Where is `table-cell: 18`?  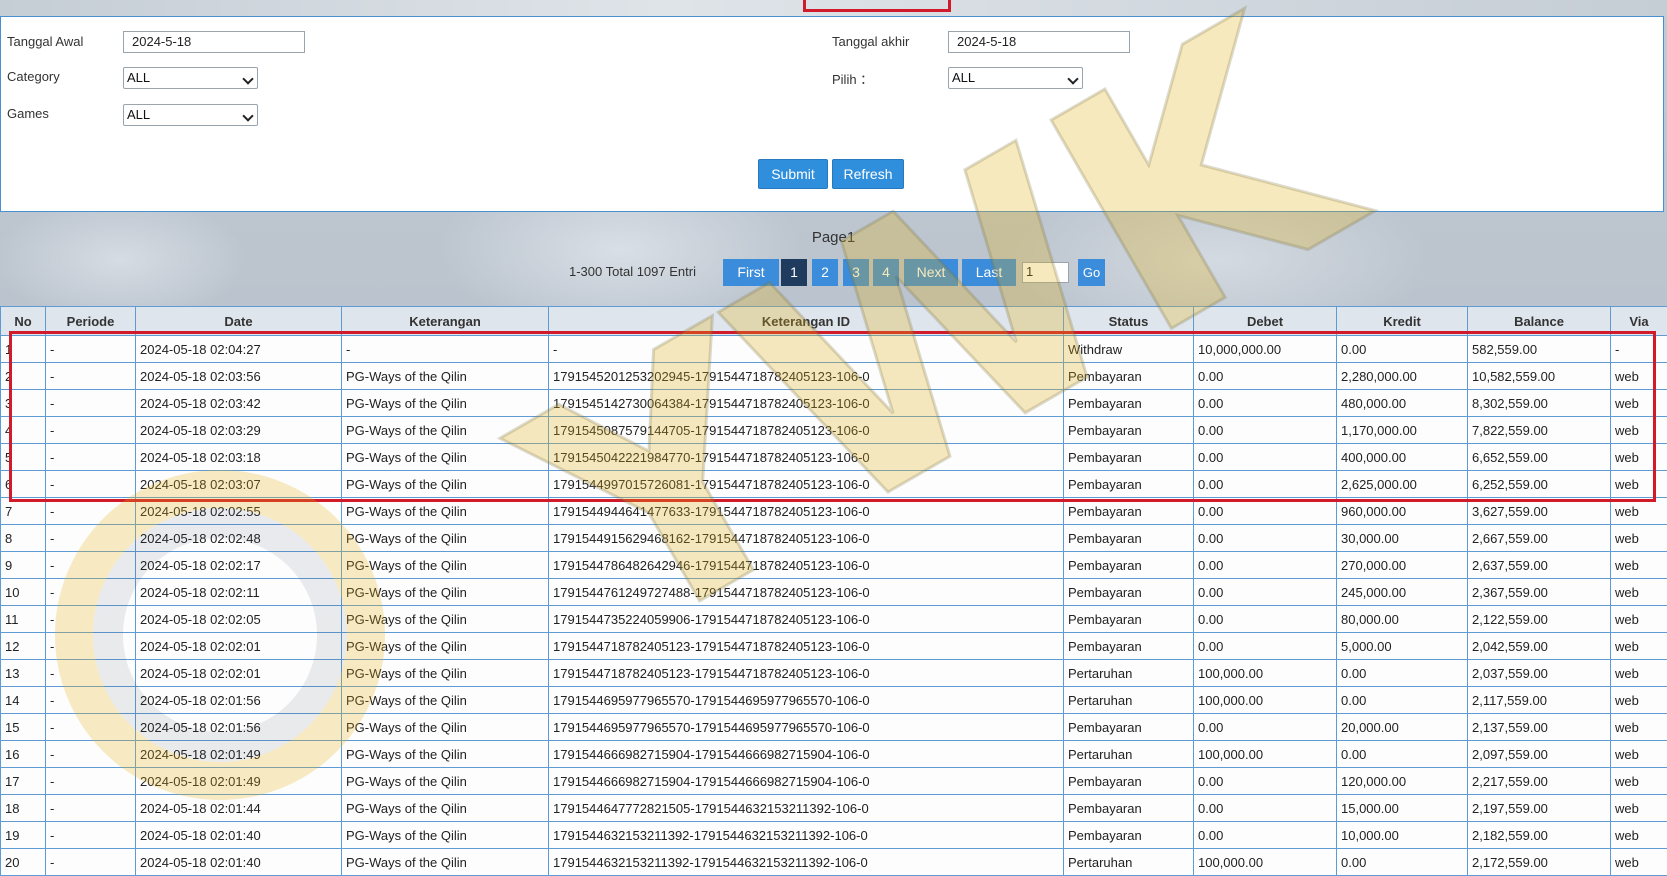
table-cell: 18 is located at coordinates (23, 808).